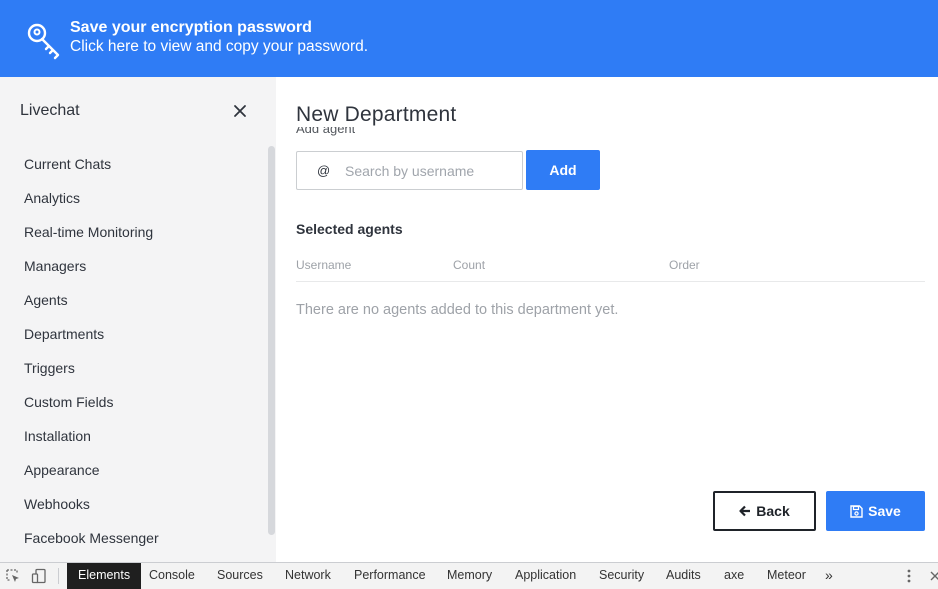 The width and height of the screenshot is (938, 589). Describe the element at coordinates (469, 265) in the screenshot. I see `column-header-count: Count` at that location.